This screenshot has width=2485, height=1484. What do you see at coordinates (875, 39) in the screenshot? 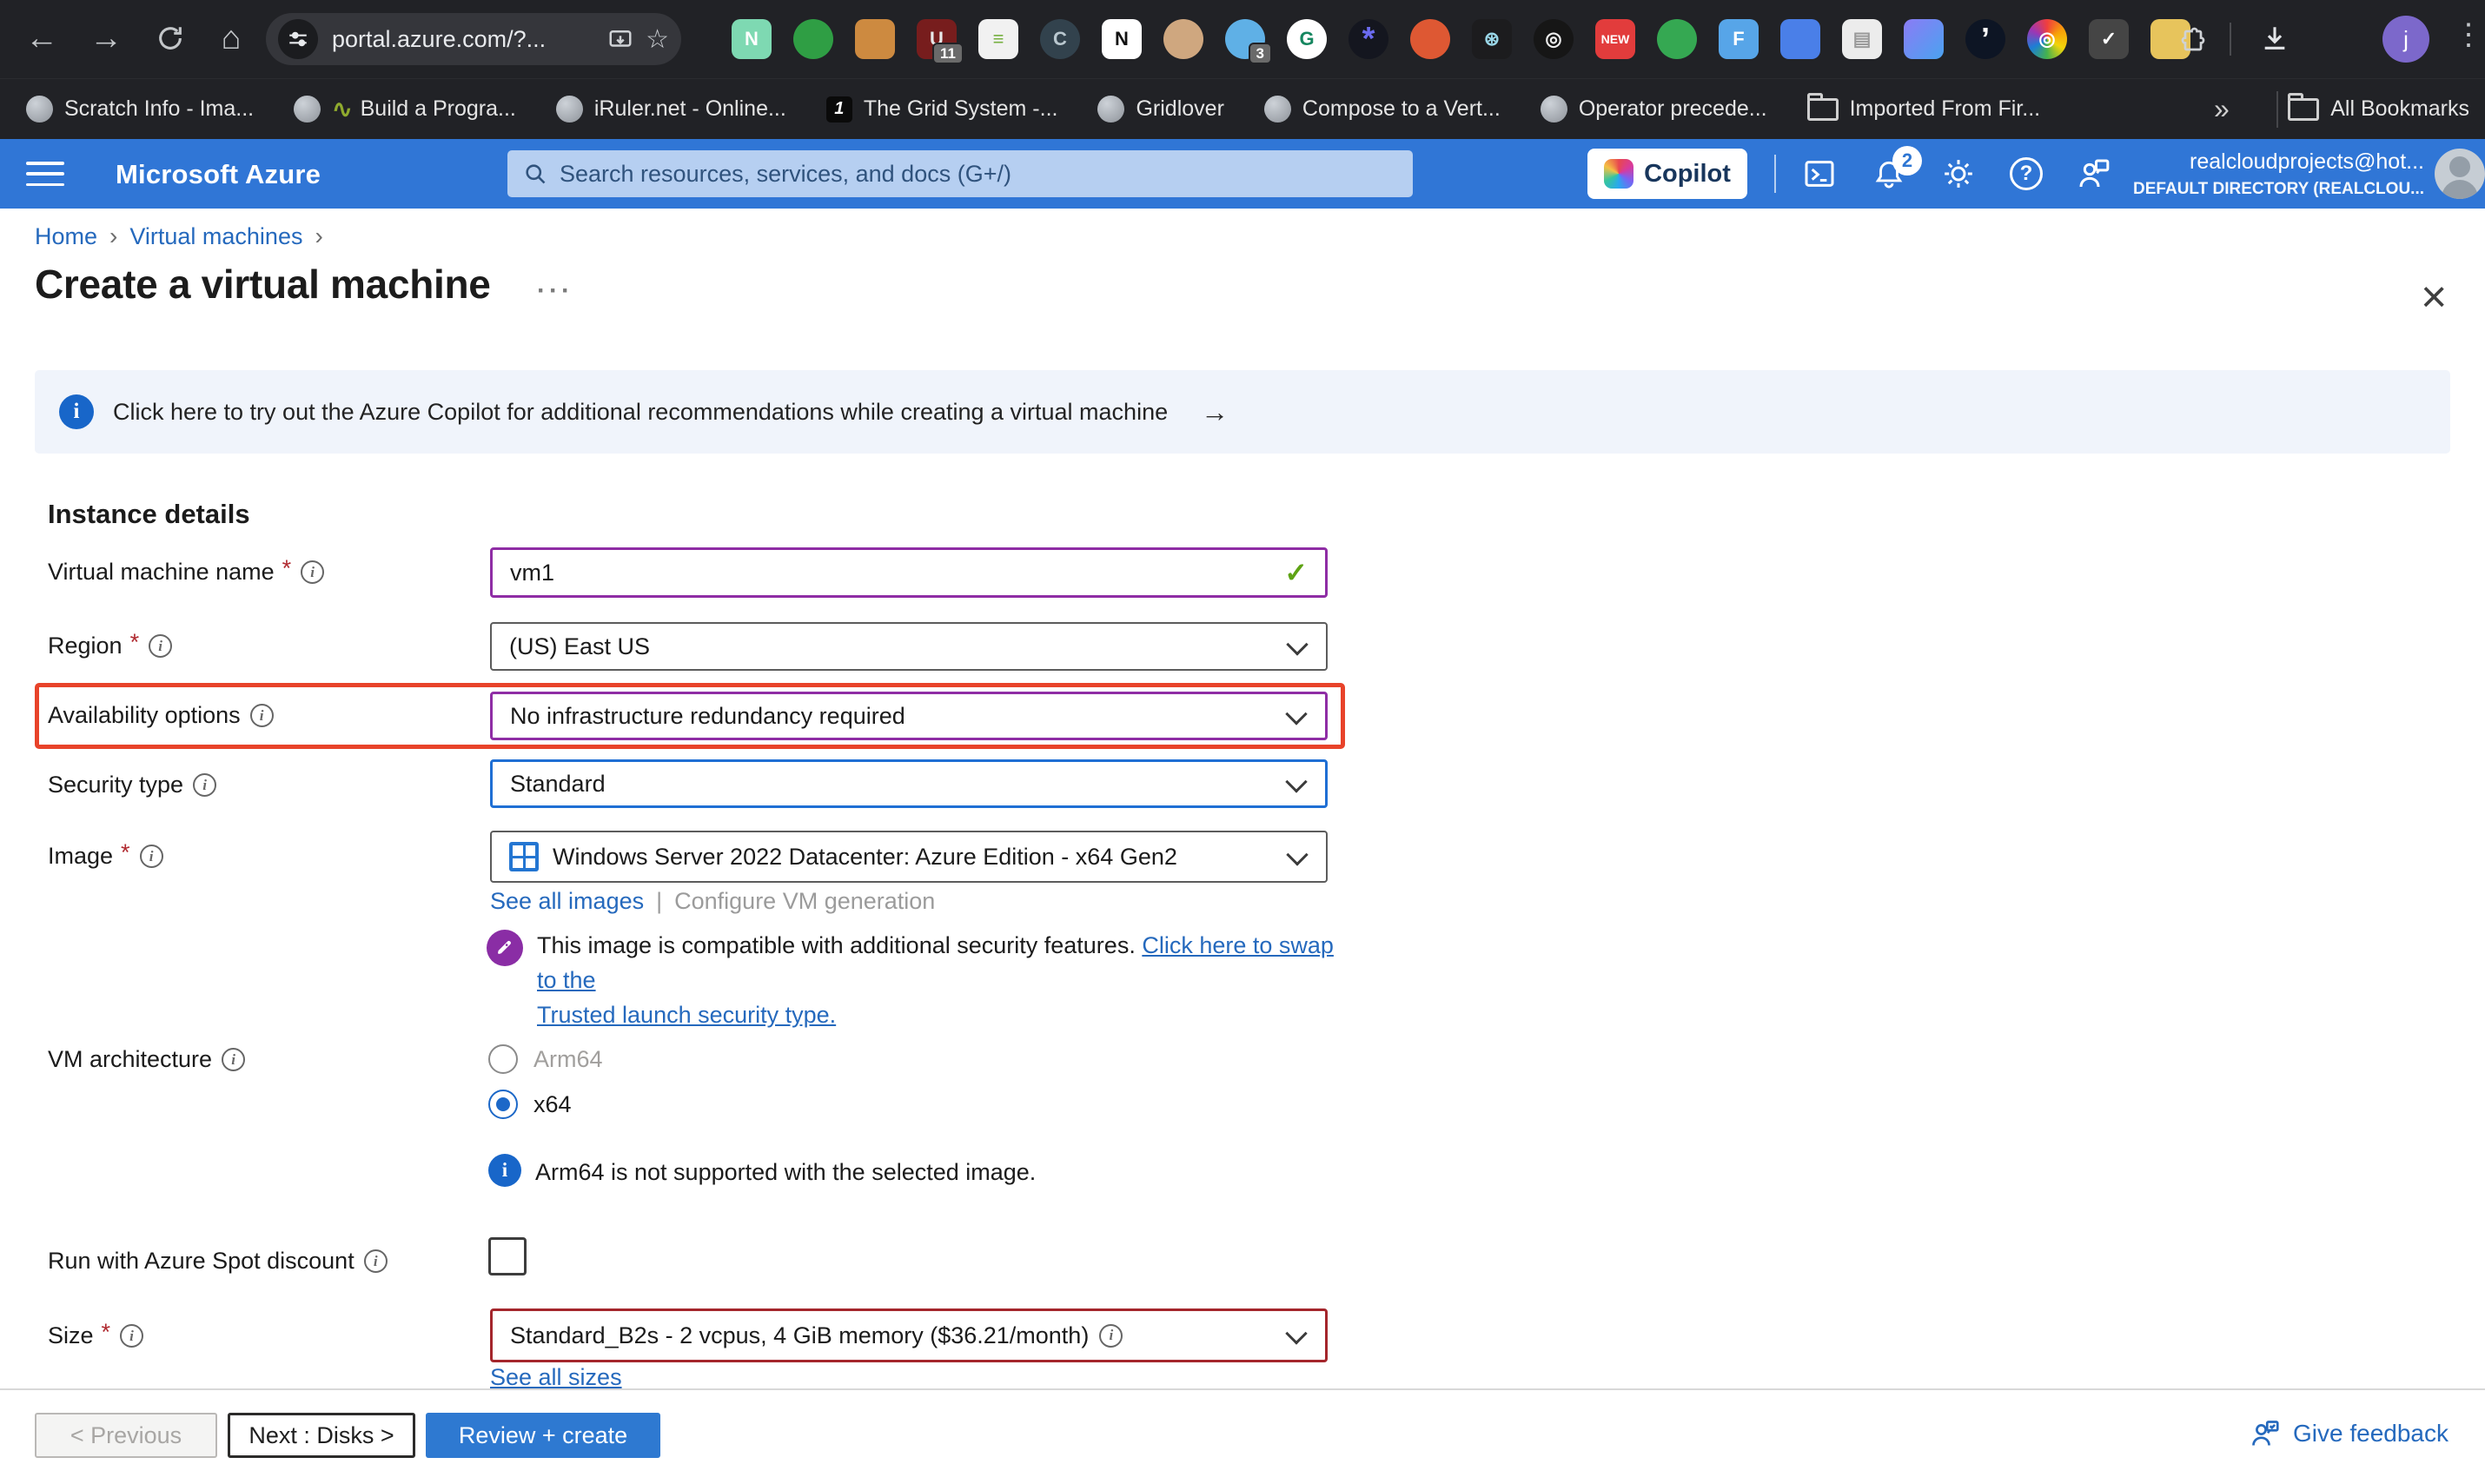
I see `ext-icon-camel-book` at bounding box center [875, 39].